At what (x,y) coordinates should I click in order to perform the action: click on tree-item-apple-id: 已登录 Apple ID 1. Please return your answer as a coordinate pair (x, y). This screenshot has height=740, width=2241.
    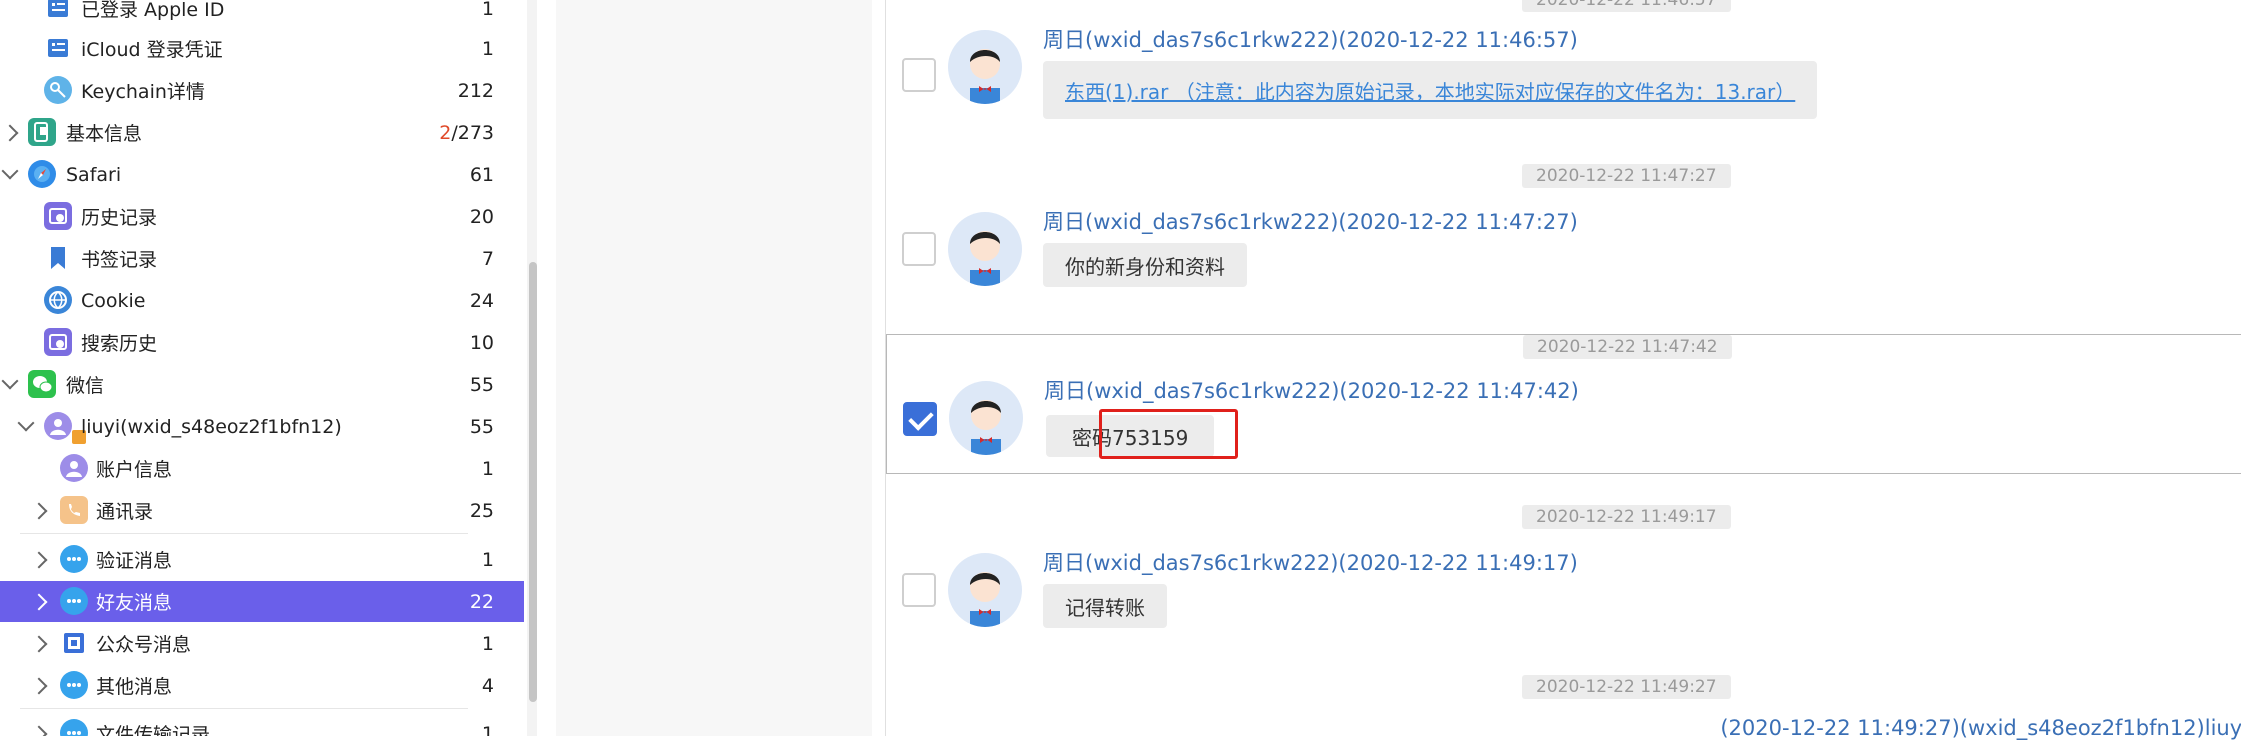
    Looking at the image, I should click on (262, 14).